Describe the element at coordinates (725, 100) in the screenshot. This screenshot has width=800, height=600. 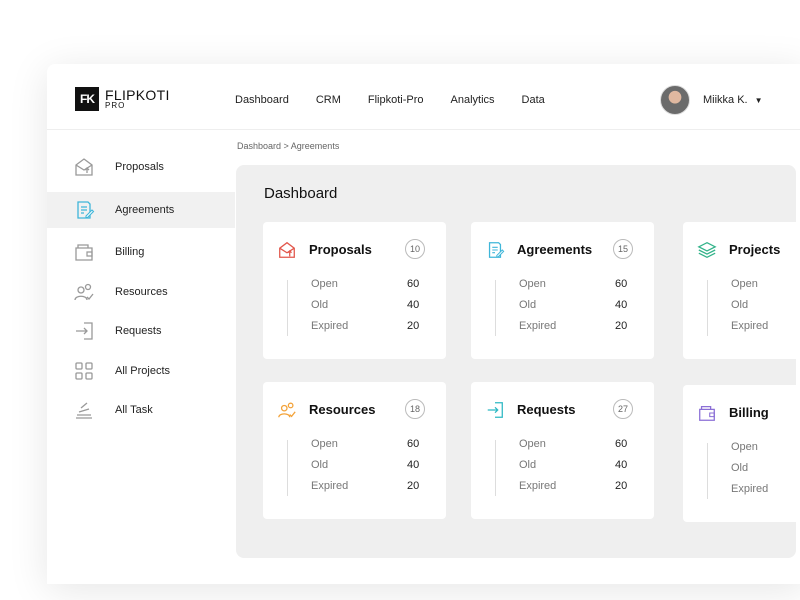
I see `user-name: Miikka K.` at that location.